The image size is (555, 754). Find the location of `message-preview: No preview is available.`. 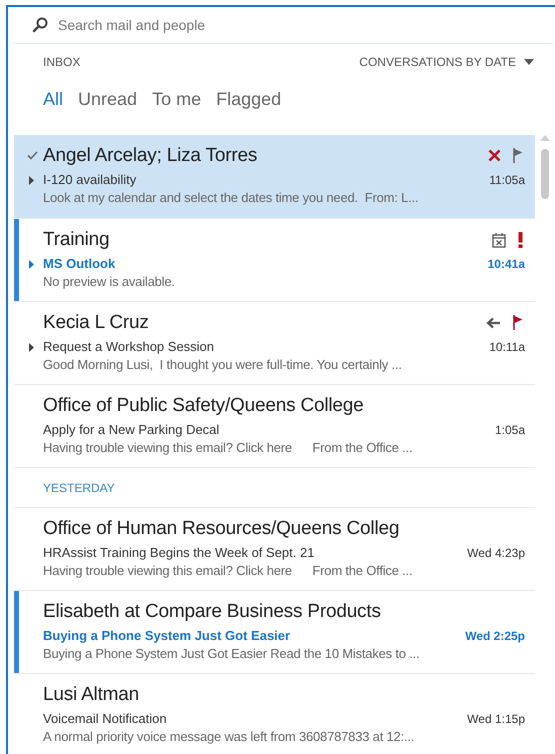

message-preview: No preview is available. is located at coordinates (109, 282).